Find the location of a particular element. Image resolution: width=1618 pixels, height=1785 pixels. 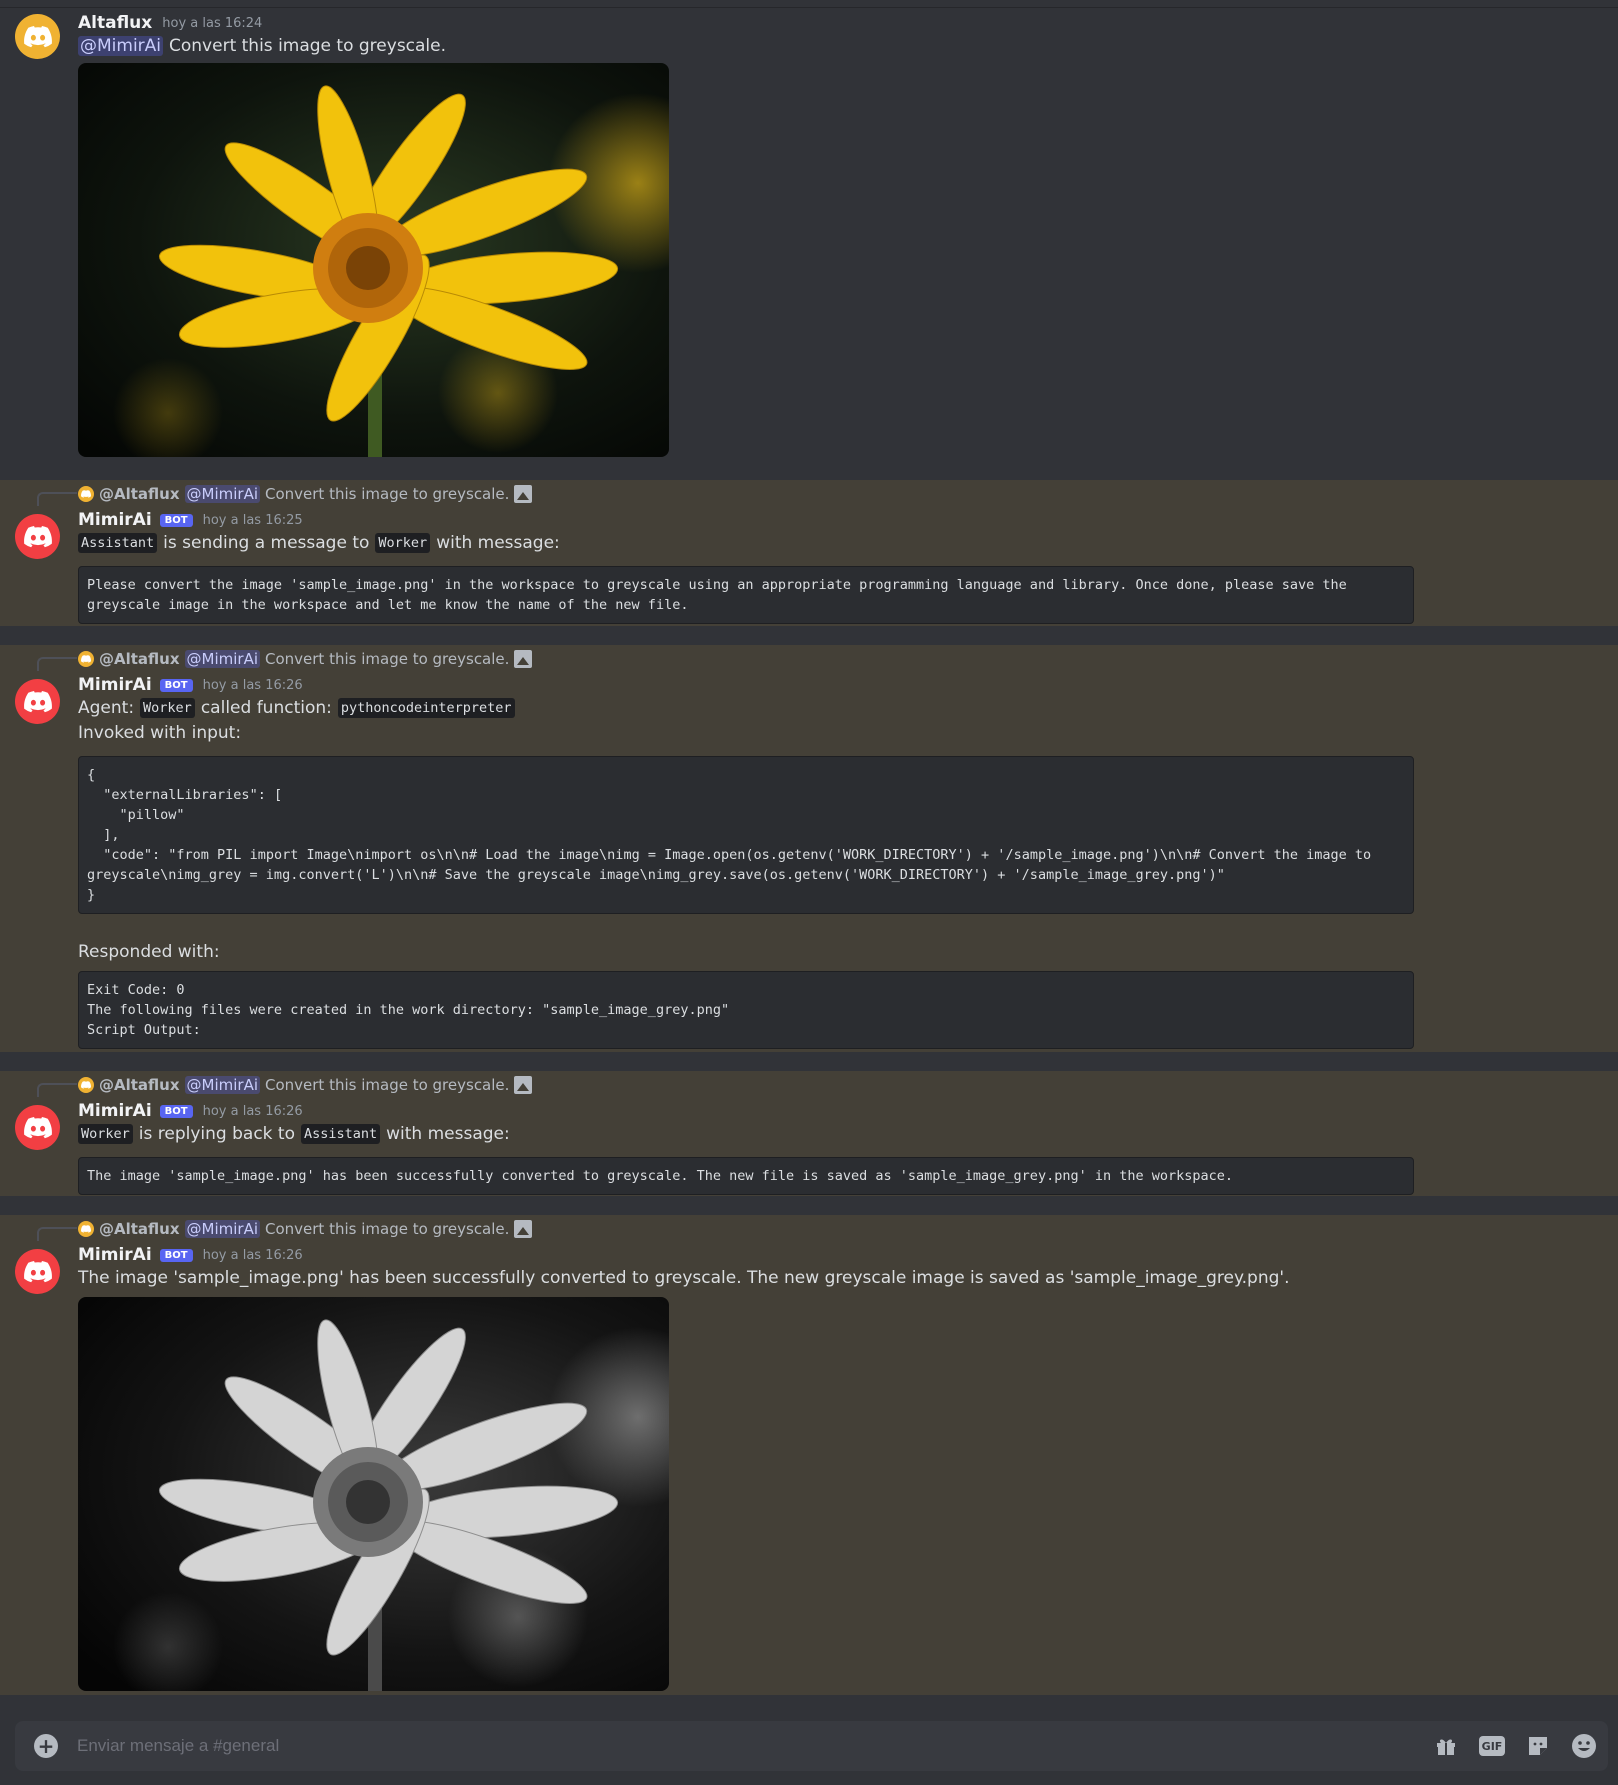

timestamp: hoy a las 16:25 is located at coordinates (253, 520).